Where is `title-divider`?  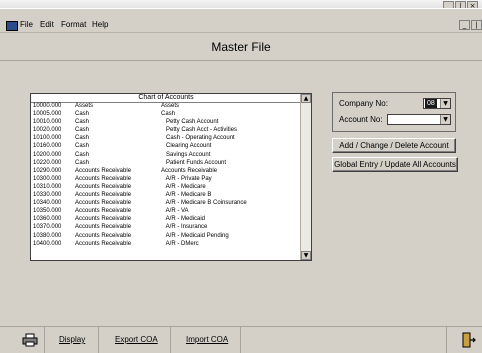 title-divider is located at coordinates (241, 60).